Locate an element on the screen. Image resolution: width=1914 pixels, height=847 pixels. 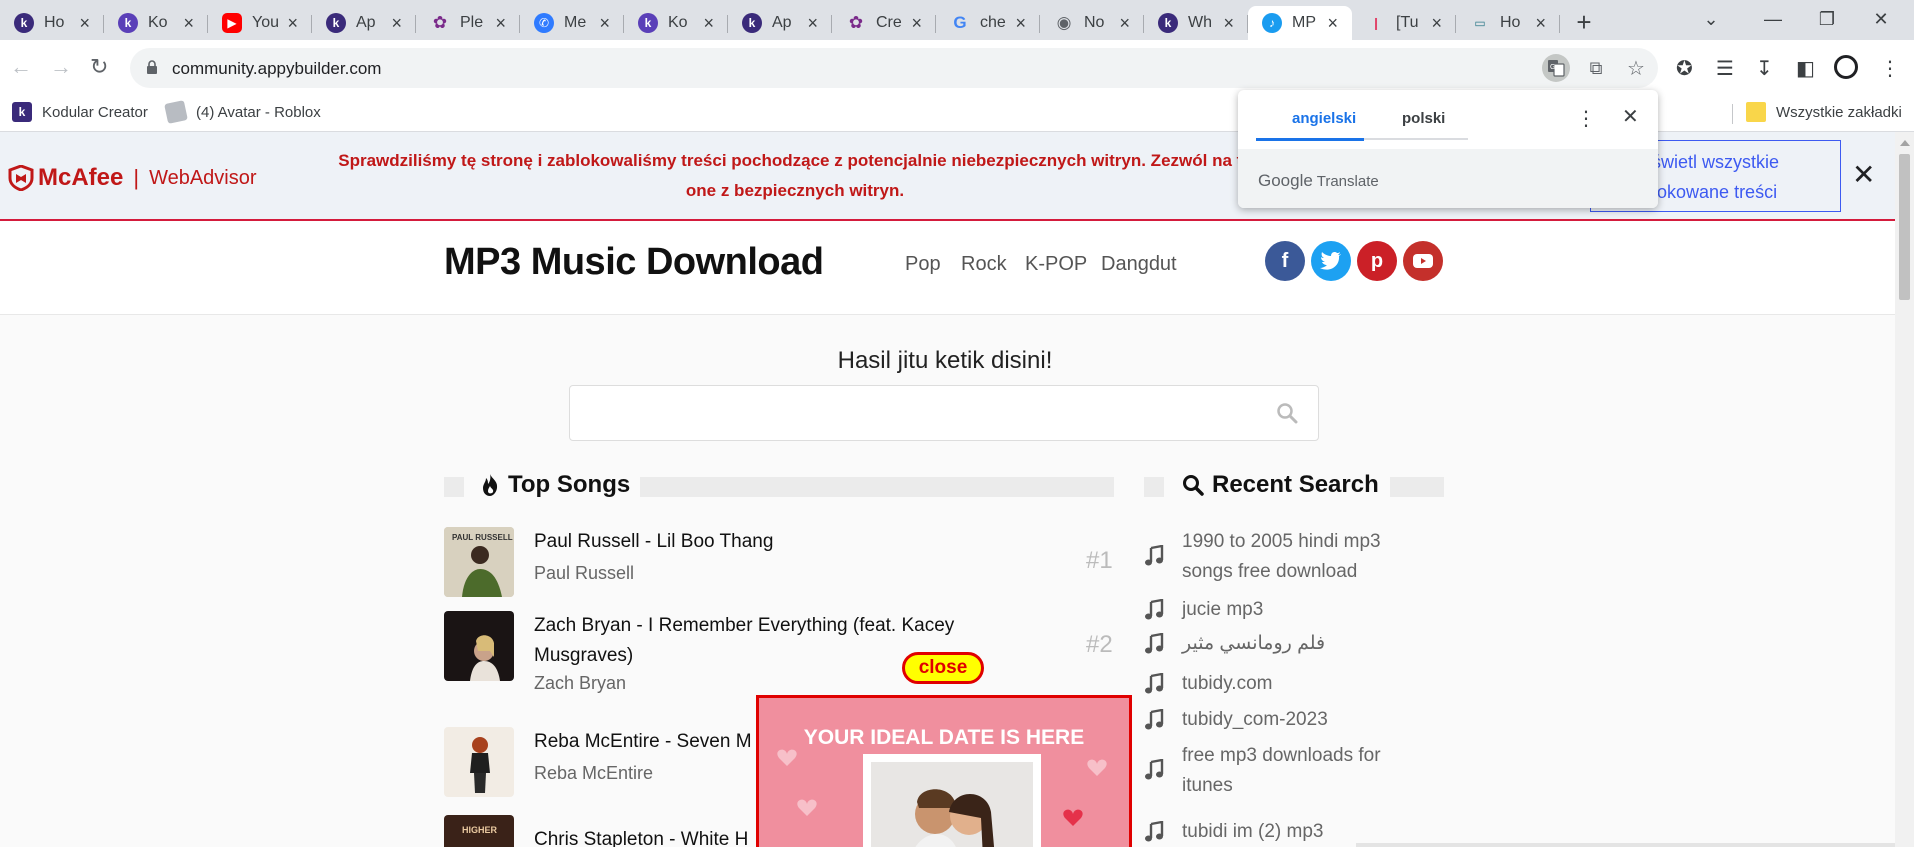
minimize-button: — is located at coordinates (1773, 19).